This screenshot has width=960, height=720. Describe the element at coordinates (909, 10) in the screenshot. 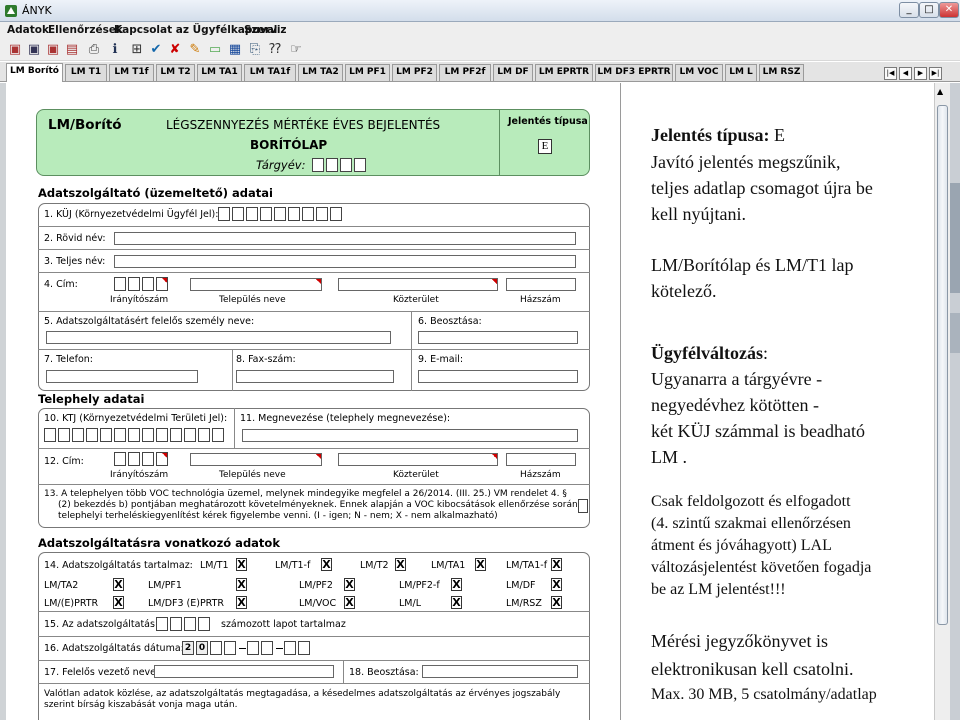

I see `minimize-button: _` at that location.